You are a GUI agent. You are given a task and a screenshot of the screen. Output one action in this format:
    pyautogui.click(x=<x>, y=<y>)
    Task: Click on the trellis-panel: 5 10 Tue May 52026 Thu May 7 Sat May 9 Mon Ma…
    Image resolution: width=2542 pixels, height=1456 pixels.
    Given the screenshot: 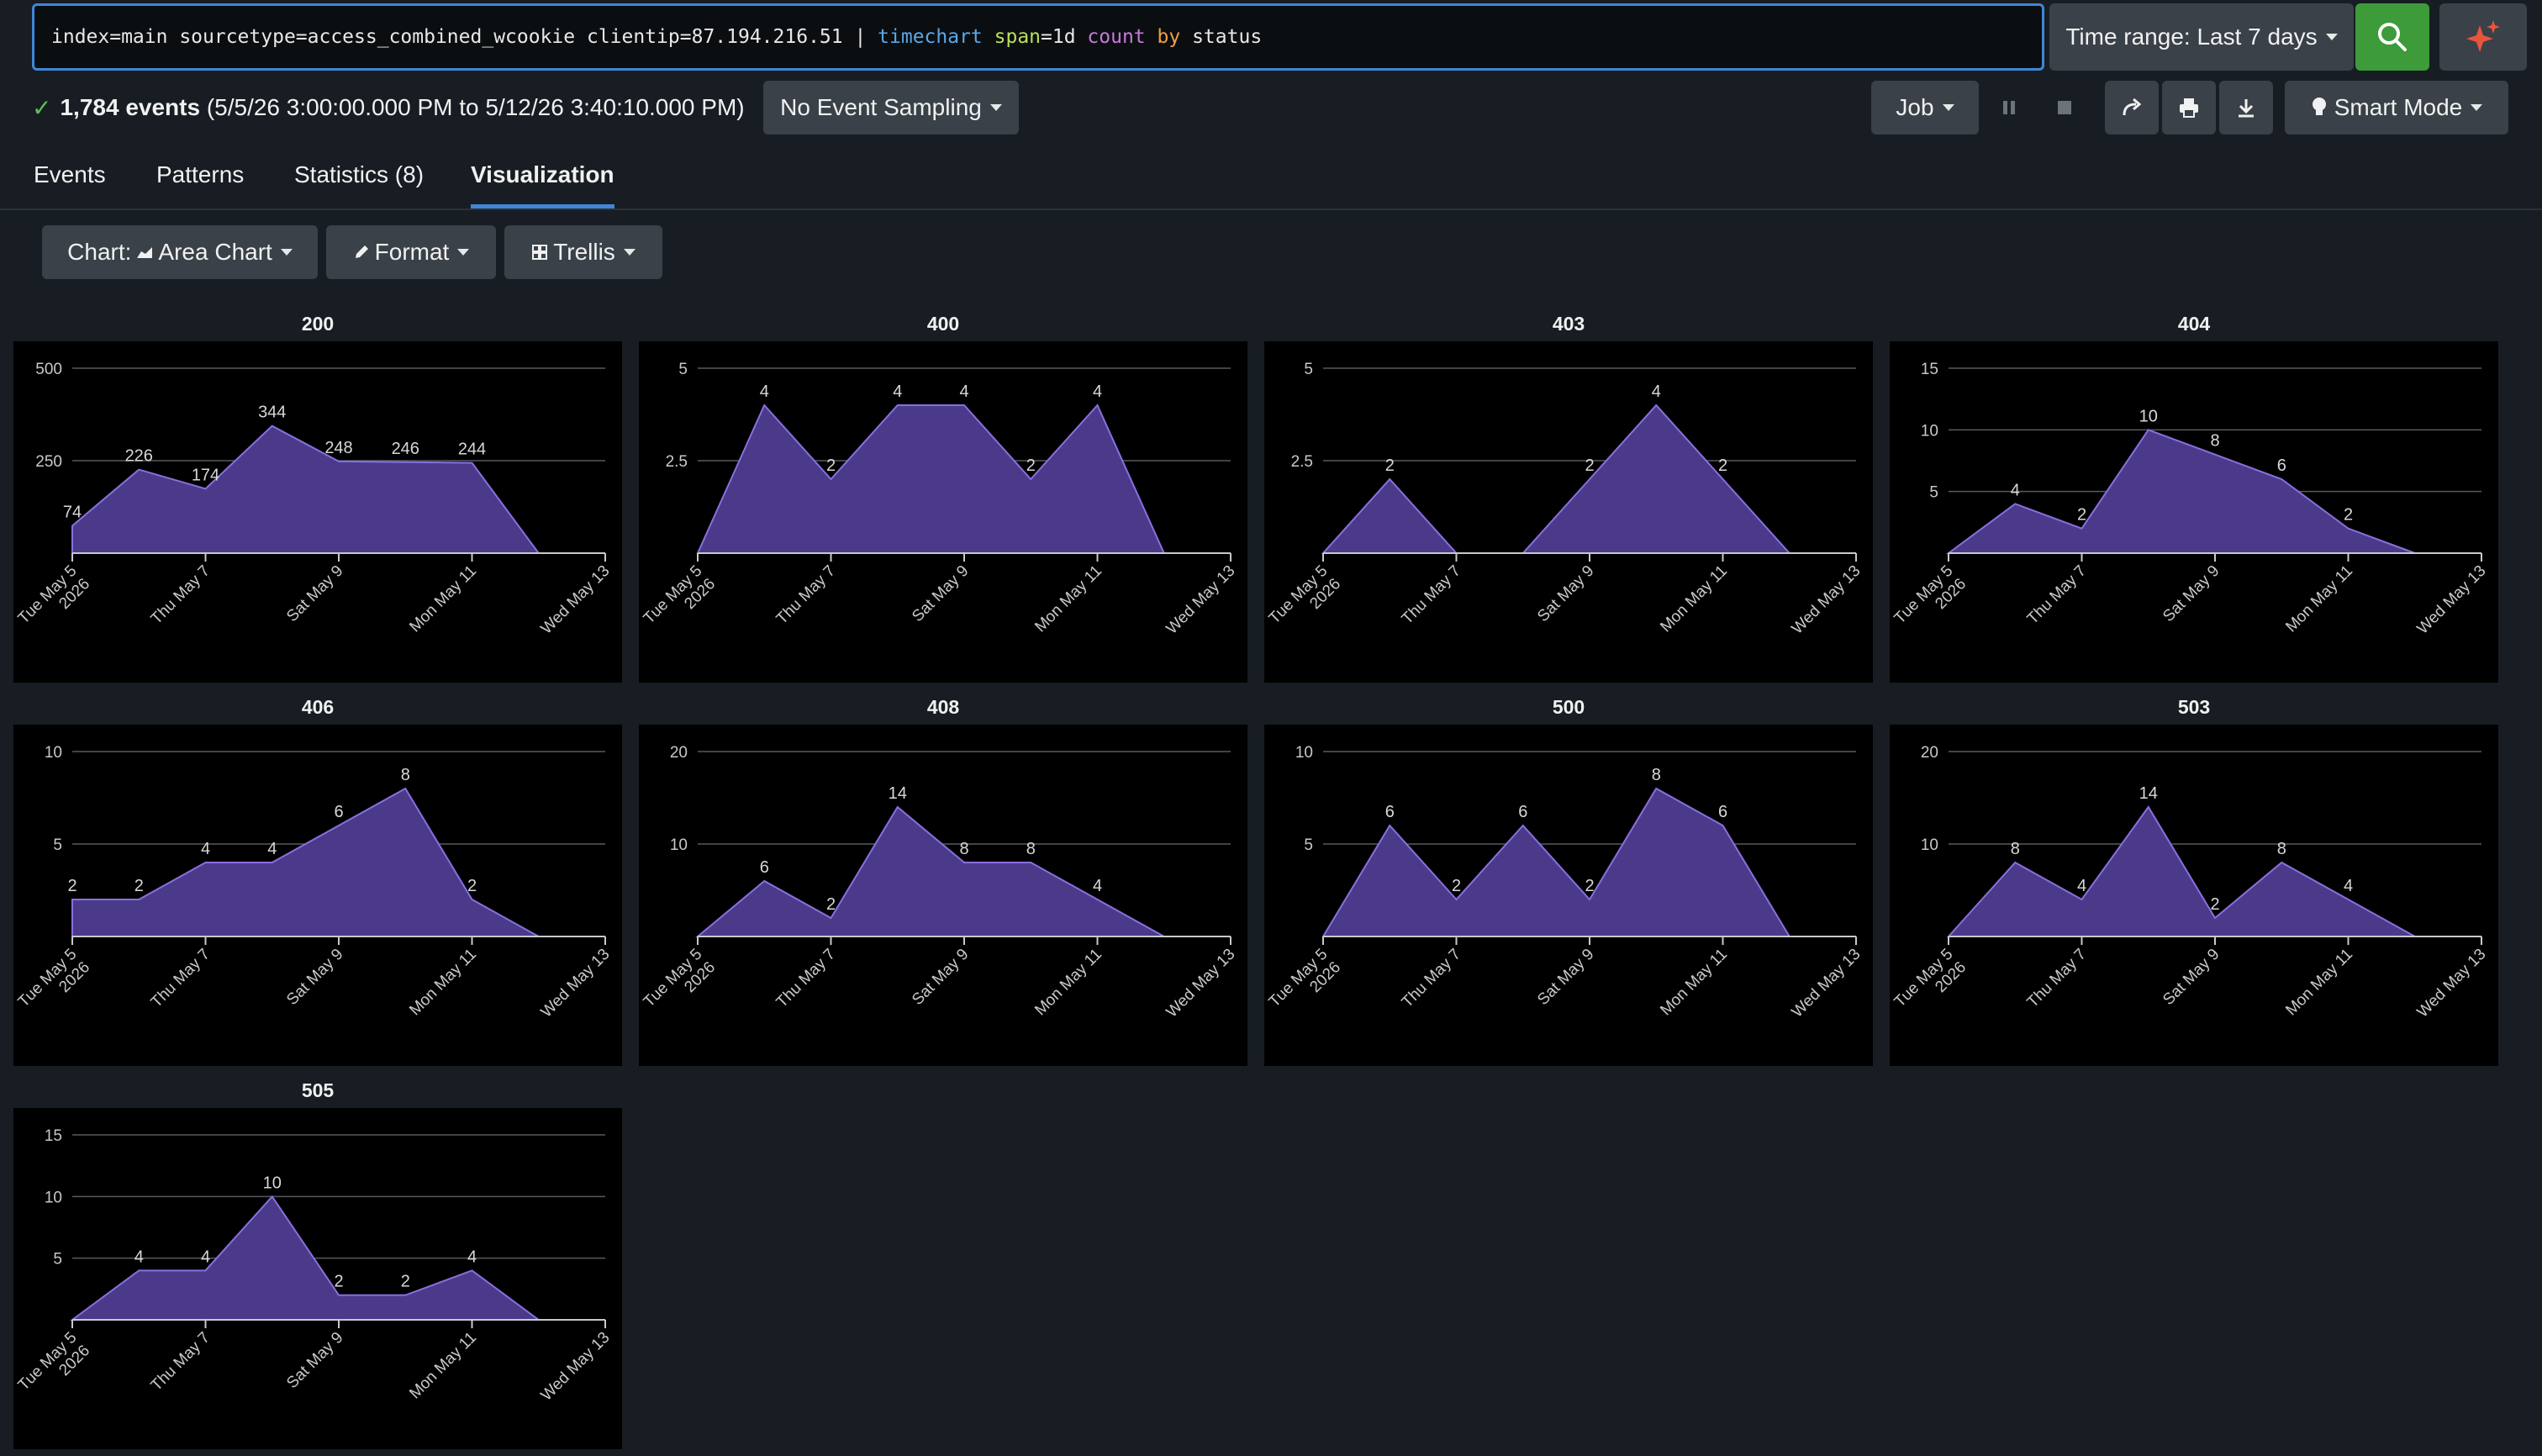 What is the action you would take?
    pyautogui.click(x=1568, y=895)
    